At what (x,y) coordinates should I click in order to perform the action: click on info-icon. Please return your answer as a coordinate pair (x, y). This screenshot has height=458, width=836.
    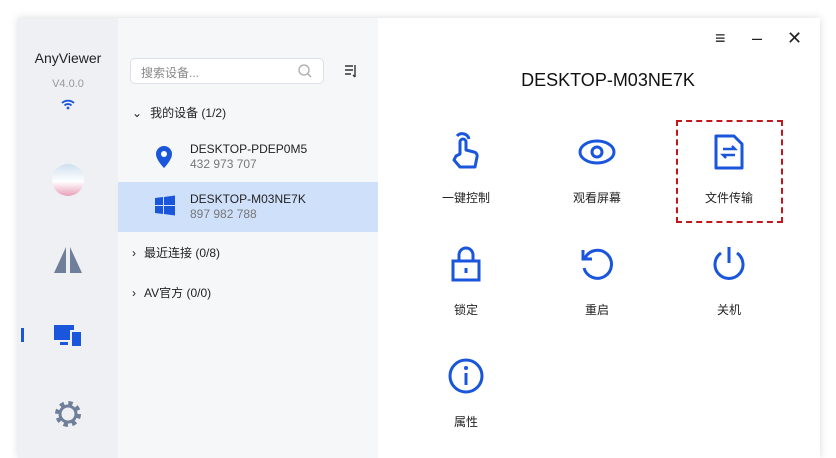
    Looking at the image, I should click on (466, 376).